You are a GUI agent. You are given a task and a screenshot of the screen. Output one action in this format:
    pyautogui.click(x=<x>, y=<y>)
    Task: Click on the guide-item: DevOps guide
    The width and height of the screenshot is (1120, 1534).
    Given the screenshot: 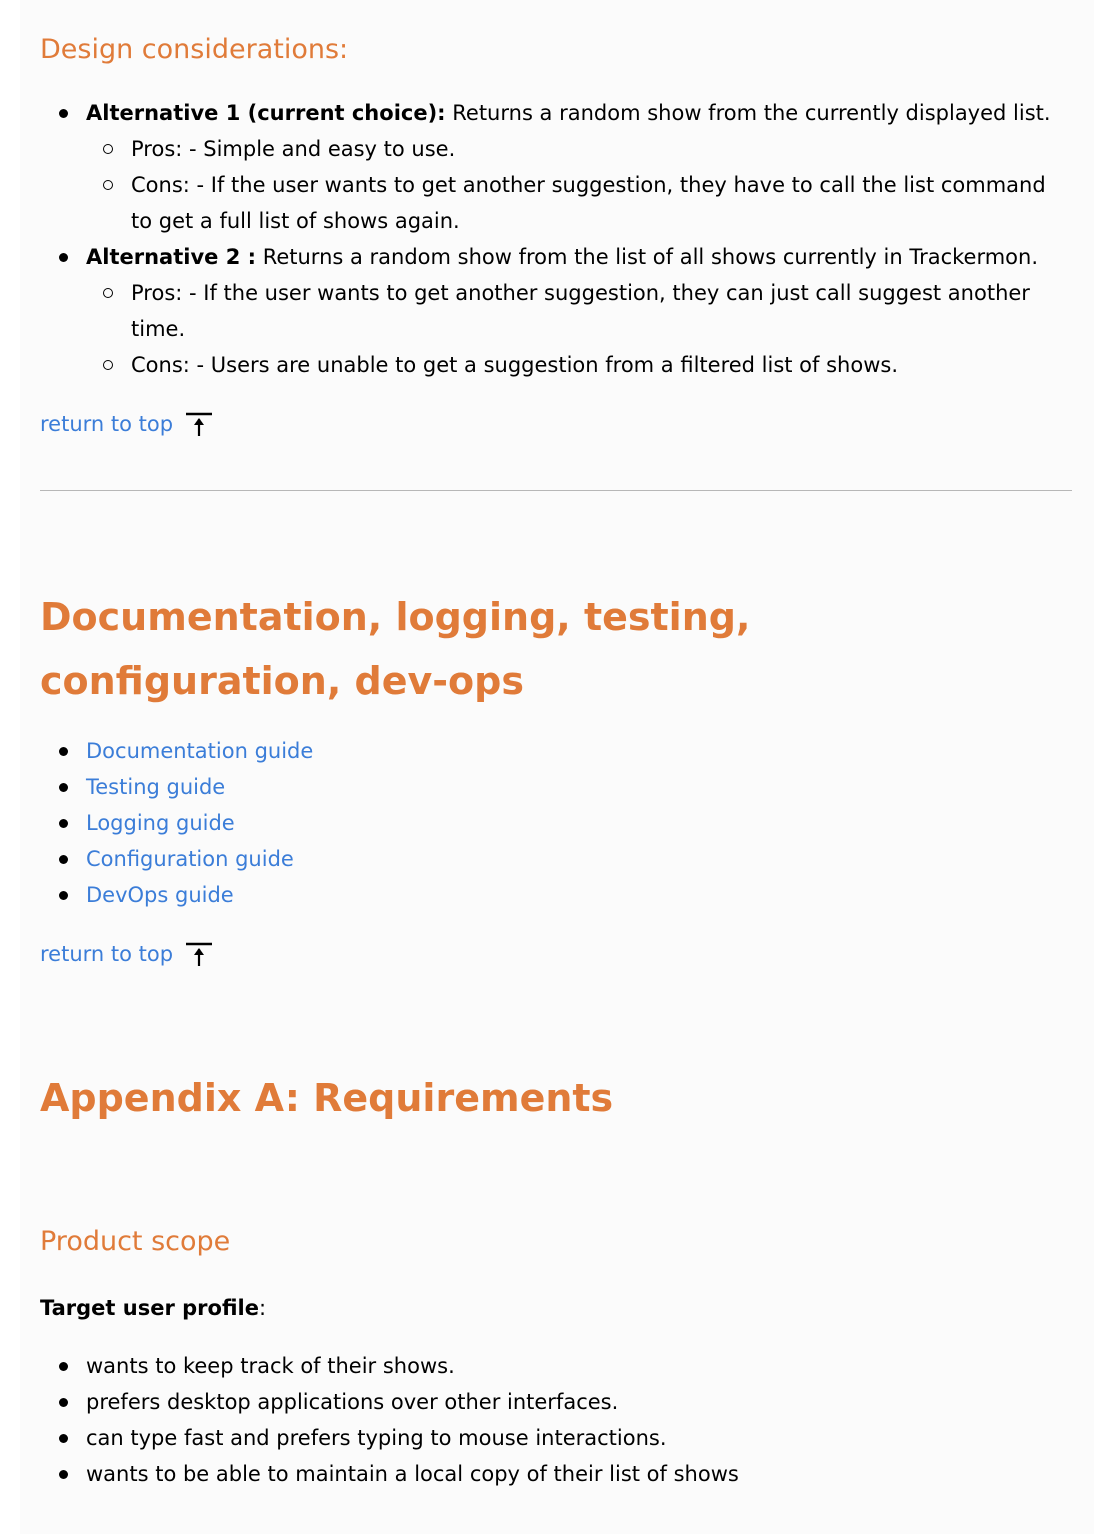 What is the action you would take?
    pyautogui.click(x=556, y=895)
    